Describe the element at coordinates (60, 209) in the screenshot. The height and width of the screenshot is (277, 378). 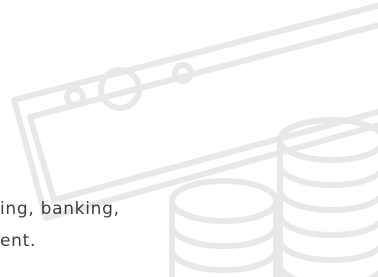
I see `description-text-line-1: ing, banking,` at that location.